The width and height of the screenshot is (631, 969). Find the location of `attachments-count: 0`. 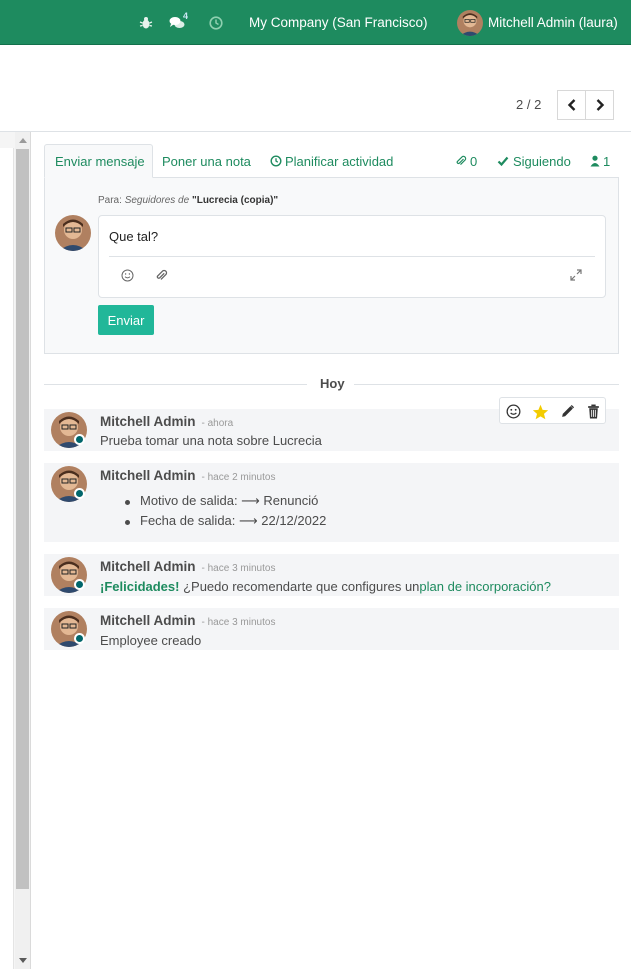

attachments-count: 0 is located at coordinates (474, 161).